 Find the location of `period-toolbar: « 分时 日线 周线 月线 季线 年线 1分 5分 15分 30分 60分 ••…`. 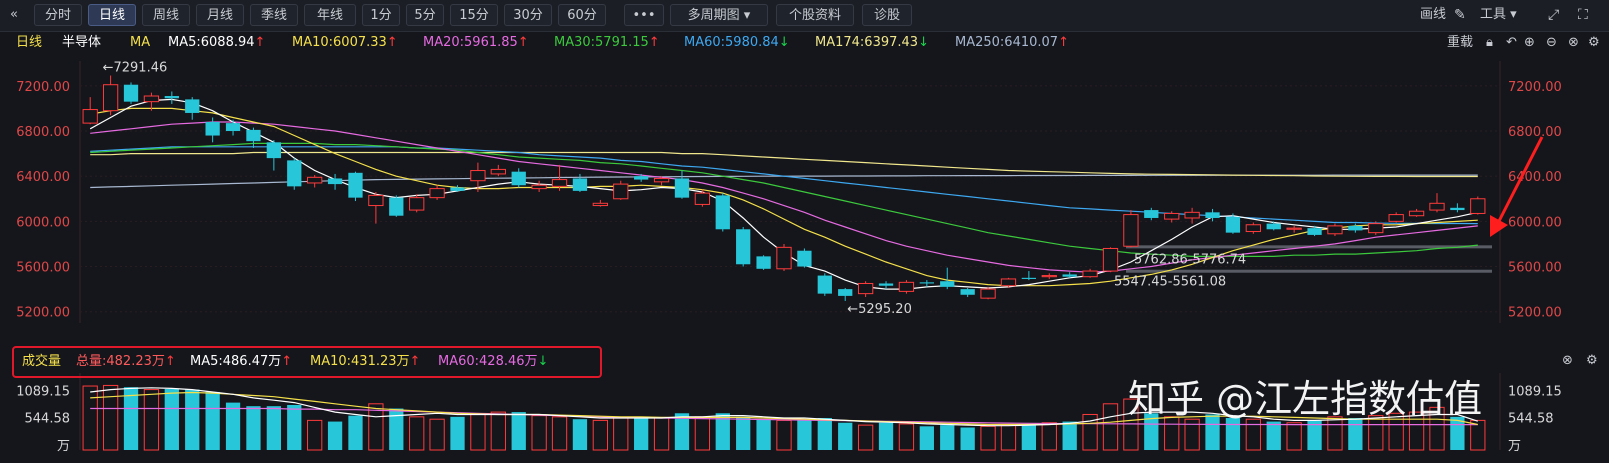

period-toolbar: « 分时 日线 周线 月线 季线 年线 1分 5分 15分 30分 60分 ••… is located at coordinates (804, 16).